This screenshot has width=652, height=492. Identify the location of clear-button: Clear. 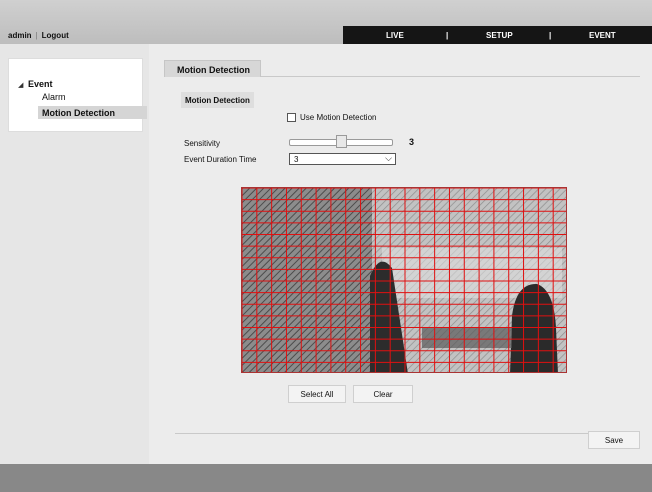
(383, 394).